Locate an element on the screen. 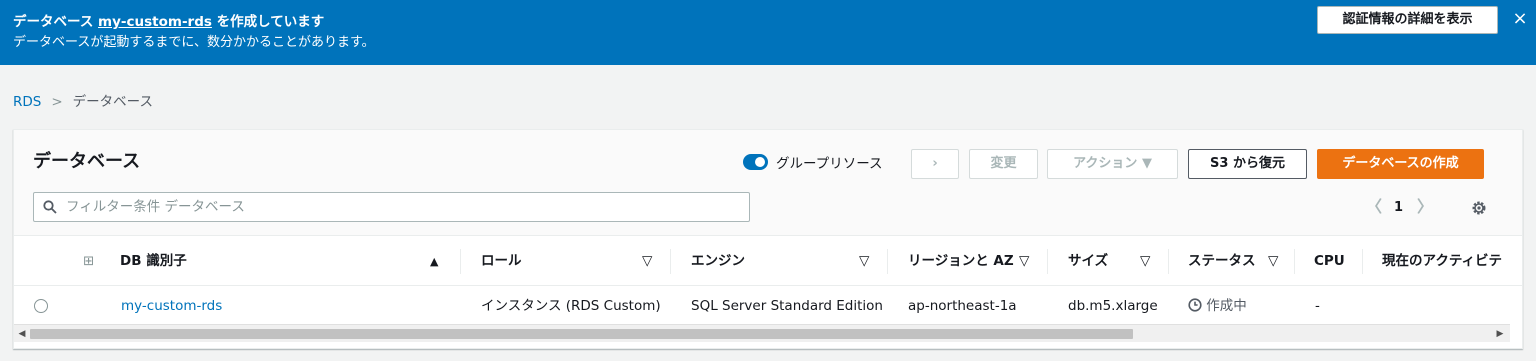 Image resolution: width=1536 pixels, height=361 pixels. view-credentials-button: 認証情報の詳細を表示 is located at coordinates (1407, 20).